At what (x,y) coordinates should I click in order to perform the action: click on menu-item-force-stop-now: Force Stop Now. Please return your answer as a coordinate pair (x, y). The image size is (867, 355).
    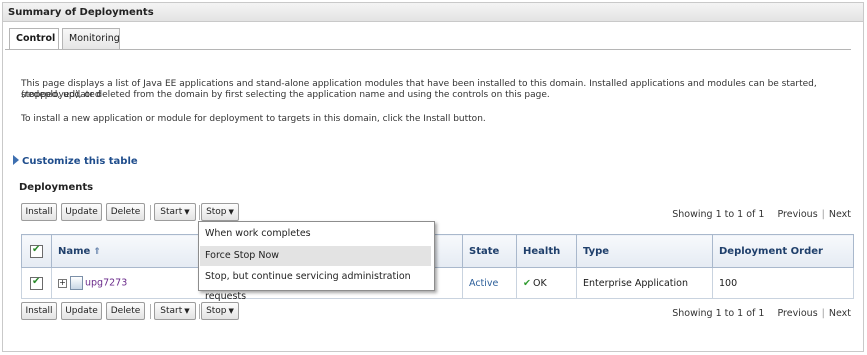
    Looking at the image, I should click on (315, 256).